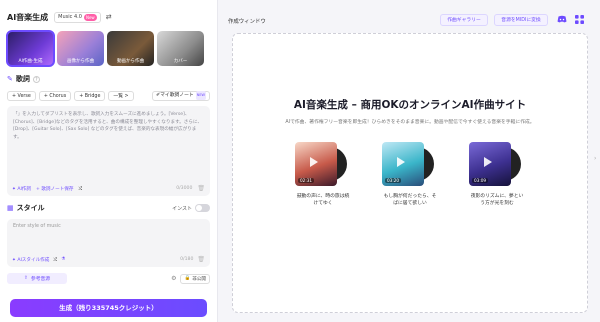  Describe the element at coordinates (177, 95) in the screenshot. I see `my-notes-label: マイ歌詞ノート` at that location.